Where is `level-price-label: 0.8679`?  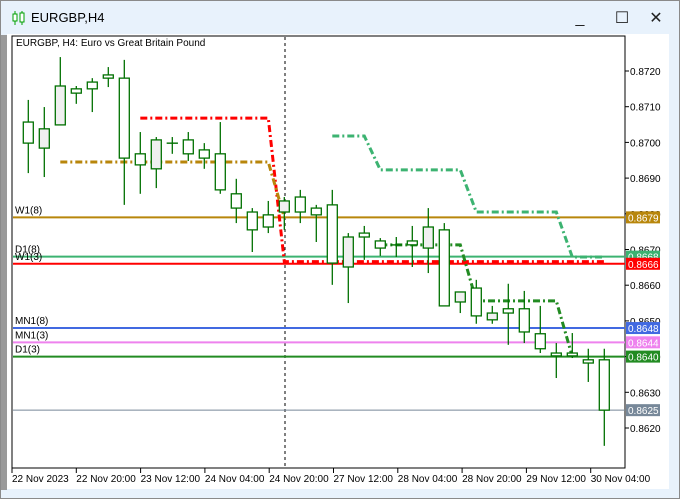
level-price-label: 0.8679 is located at coordinates (643, 218).